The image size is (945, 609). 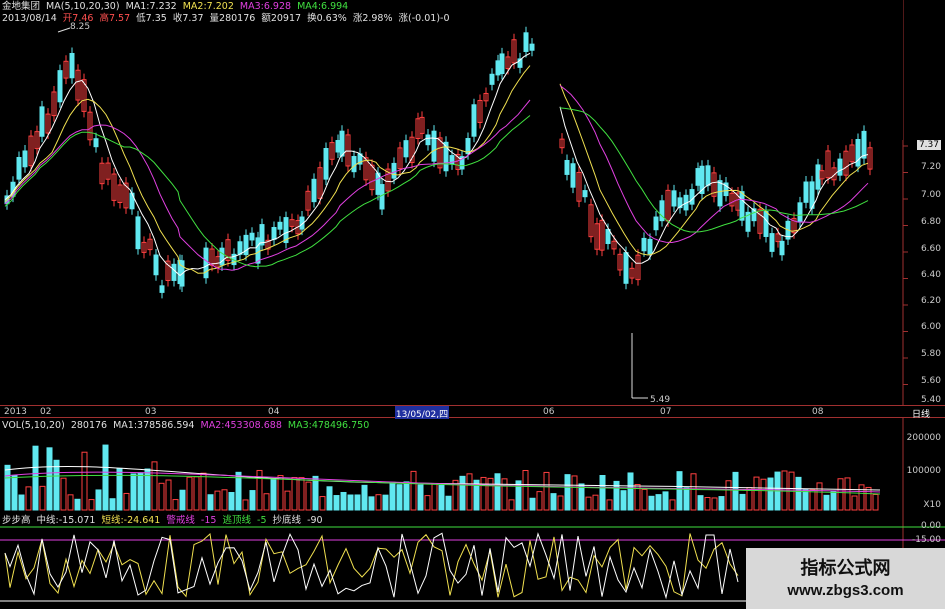 I want to click on indicator-short: 短线:-24.641, so click(x=131, y=520).